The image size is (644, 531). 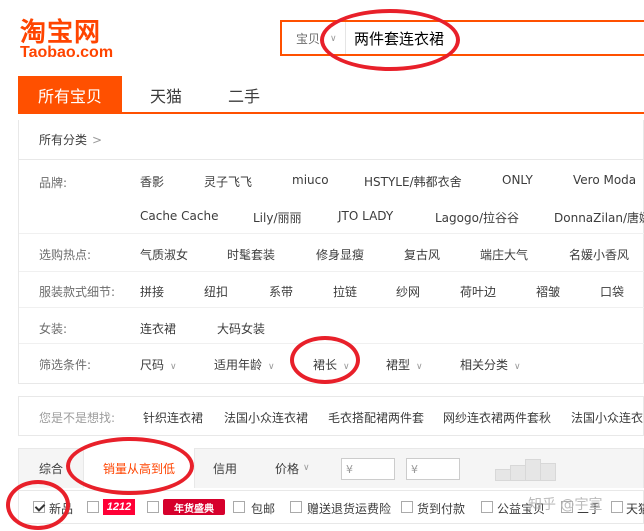 I want to click on suggest-item: 法国小众连衣, so click(x=607, y=417).